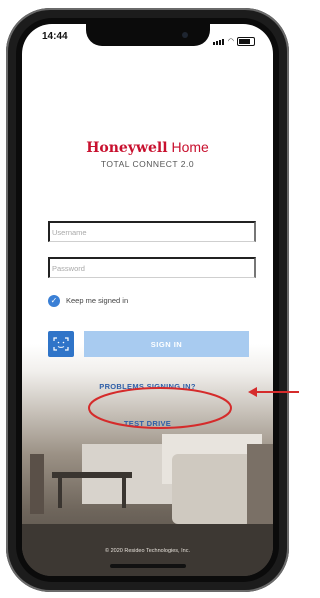 This screenshot has height=598, width=320. Describe the element at coordinates (148, 566) in the screenshot. I see `home-indicator` at that location.